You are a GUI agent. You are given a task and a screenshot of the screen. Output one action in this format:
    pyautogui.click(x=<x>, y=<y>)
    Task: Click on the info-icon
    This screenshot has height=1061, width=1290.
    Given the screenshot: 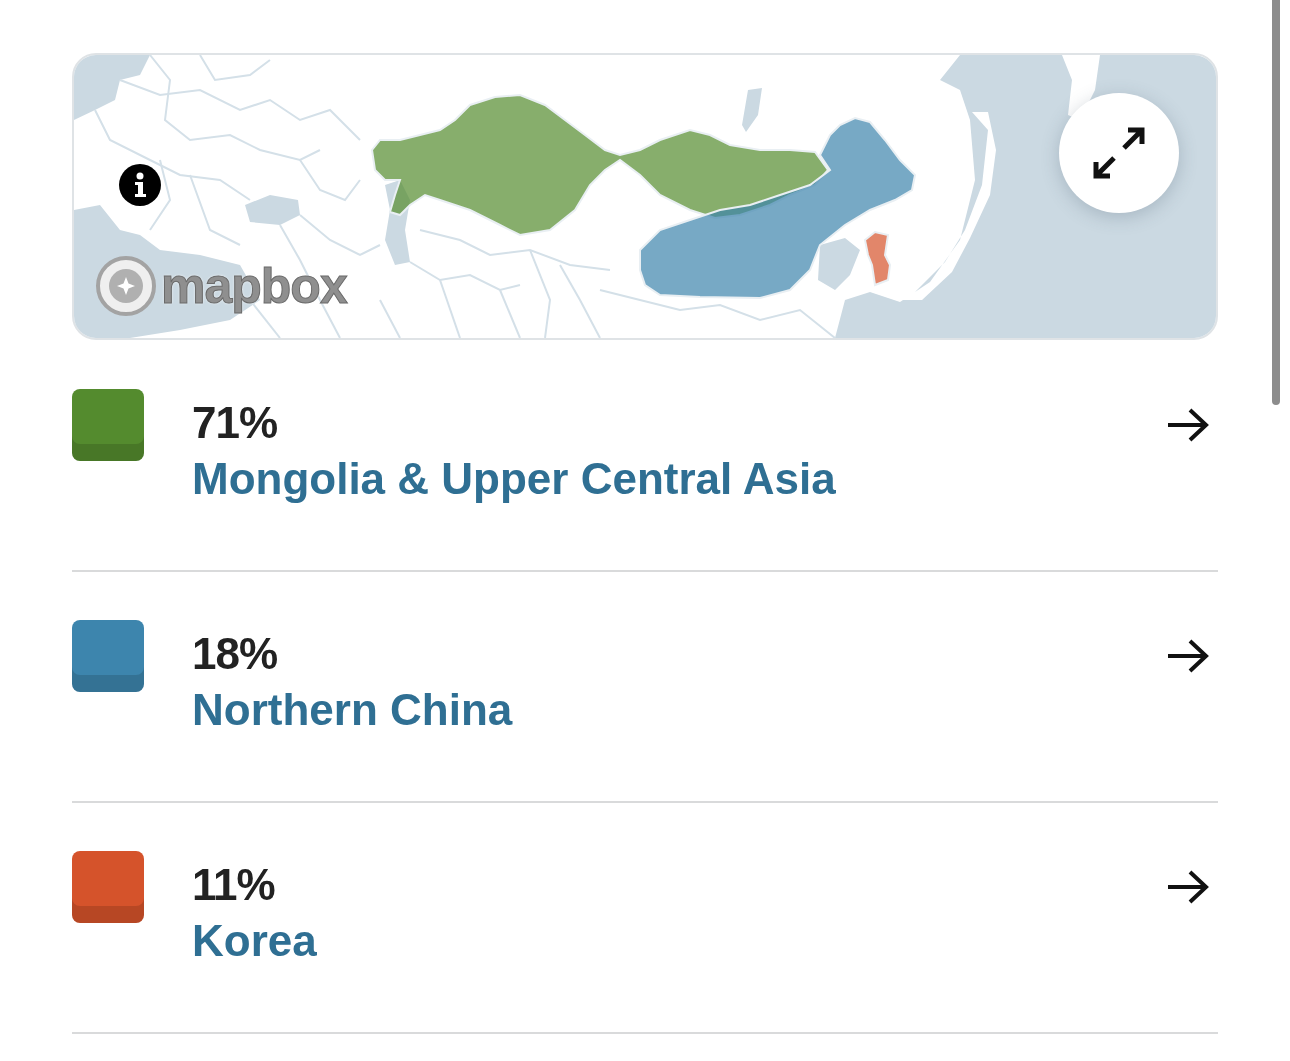 What is the action you would take?
    pyautogui.click(x=140, y=185)
    